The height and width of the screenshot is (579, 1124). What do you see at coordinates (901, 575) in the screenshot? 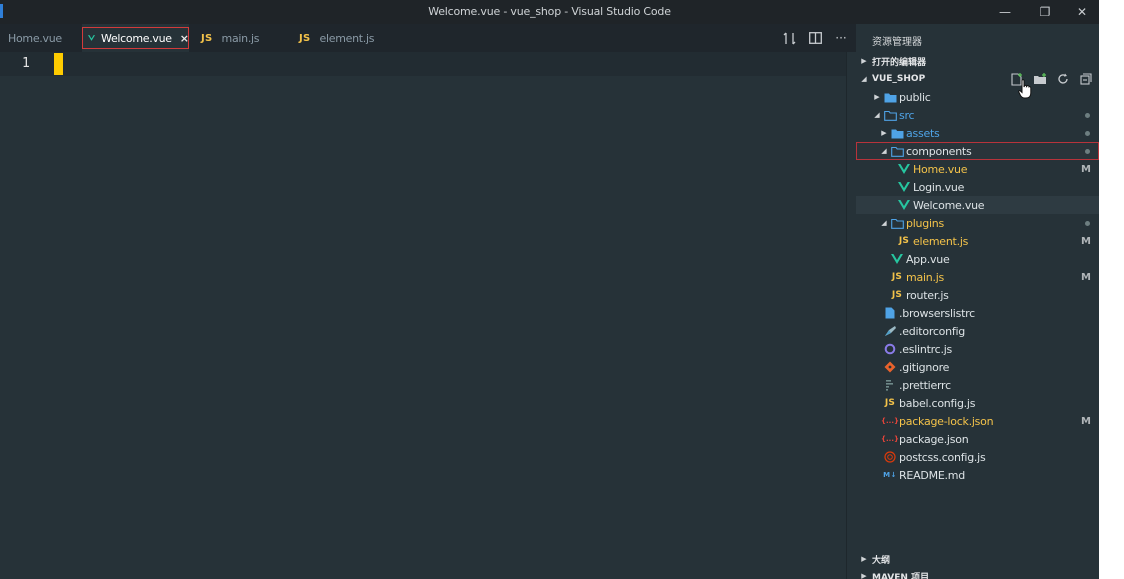
I see `section-label: MAVEN 项目` at bounding box center [901, 575].